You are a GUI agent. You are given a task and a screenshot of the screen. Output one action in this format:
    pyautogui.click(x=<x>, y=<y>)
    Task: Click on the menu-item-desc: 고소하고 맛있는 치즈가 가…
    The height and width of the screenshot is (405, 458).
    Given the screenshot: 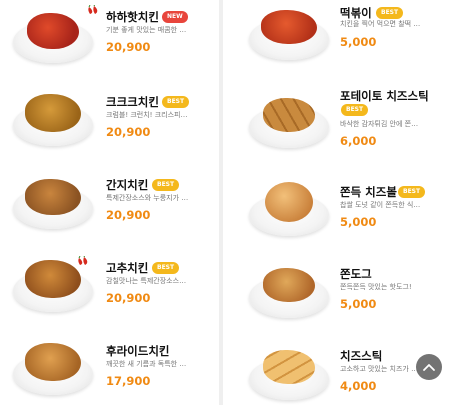 What is the action you would take?
    pyautogui.click(x=381, y=369)
    